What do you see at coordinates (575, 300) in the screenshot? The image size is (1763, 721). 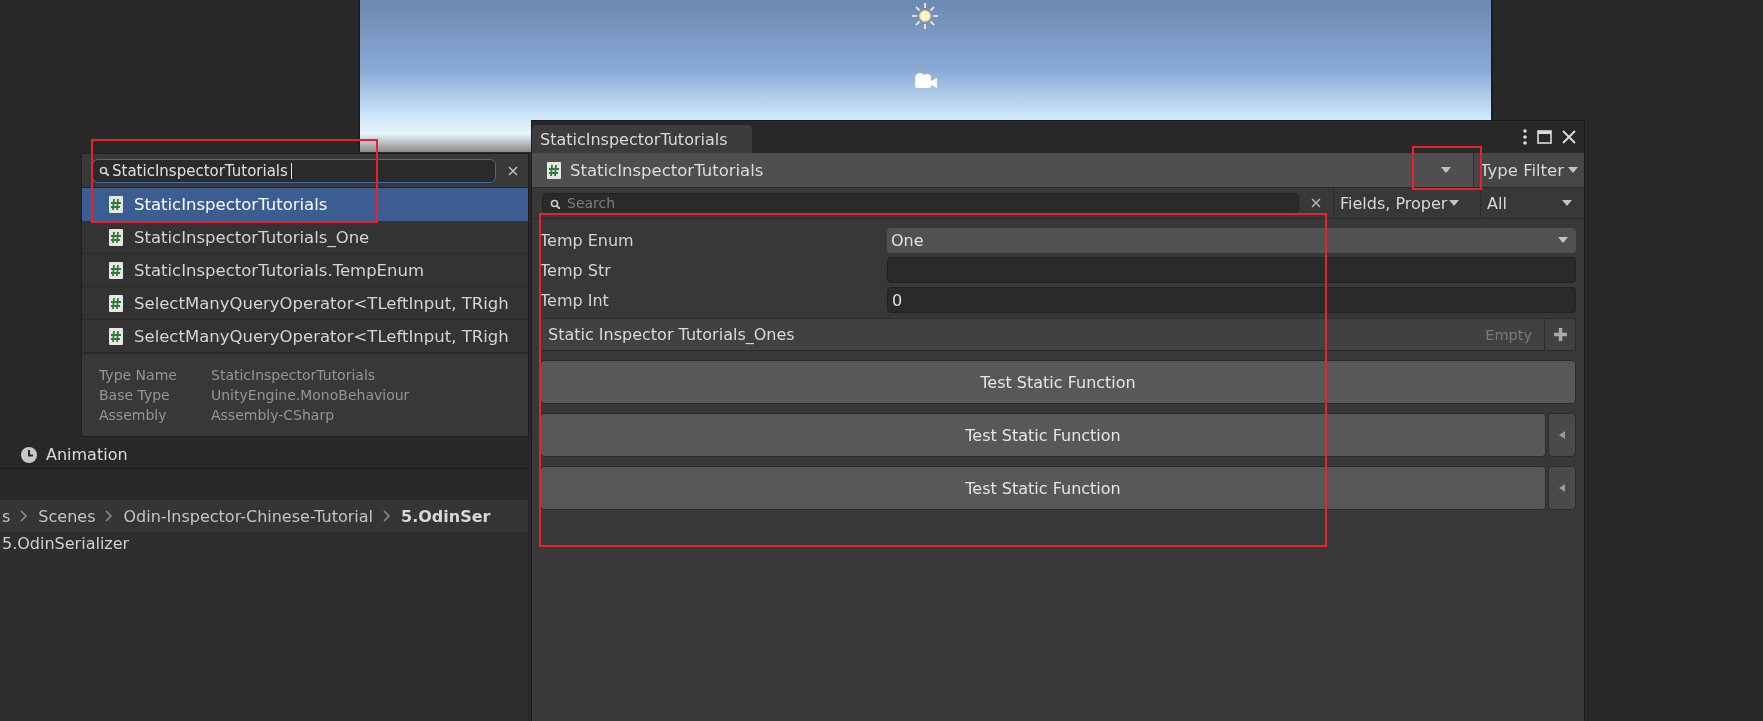 I see `property-label: Temp Int` at bounding box center [575, 300].